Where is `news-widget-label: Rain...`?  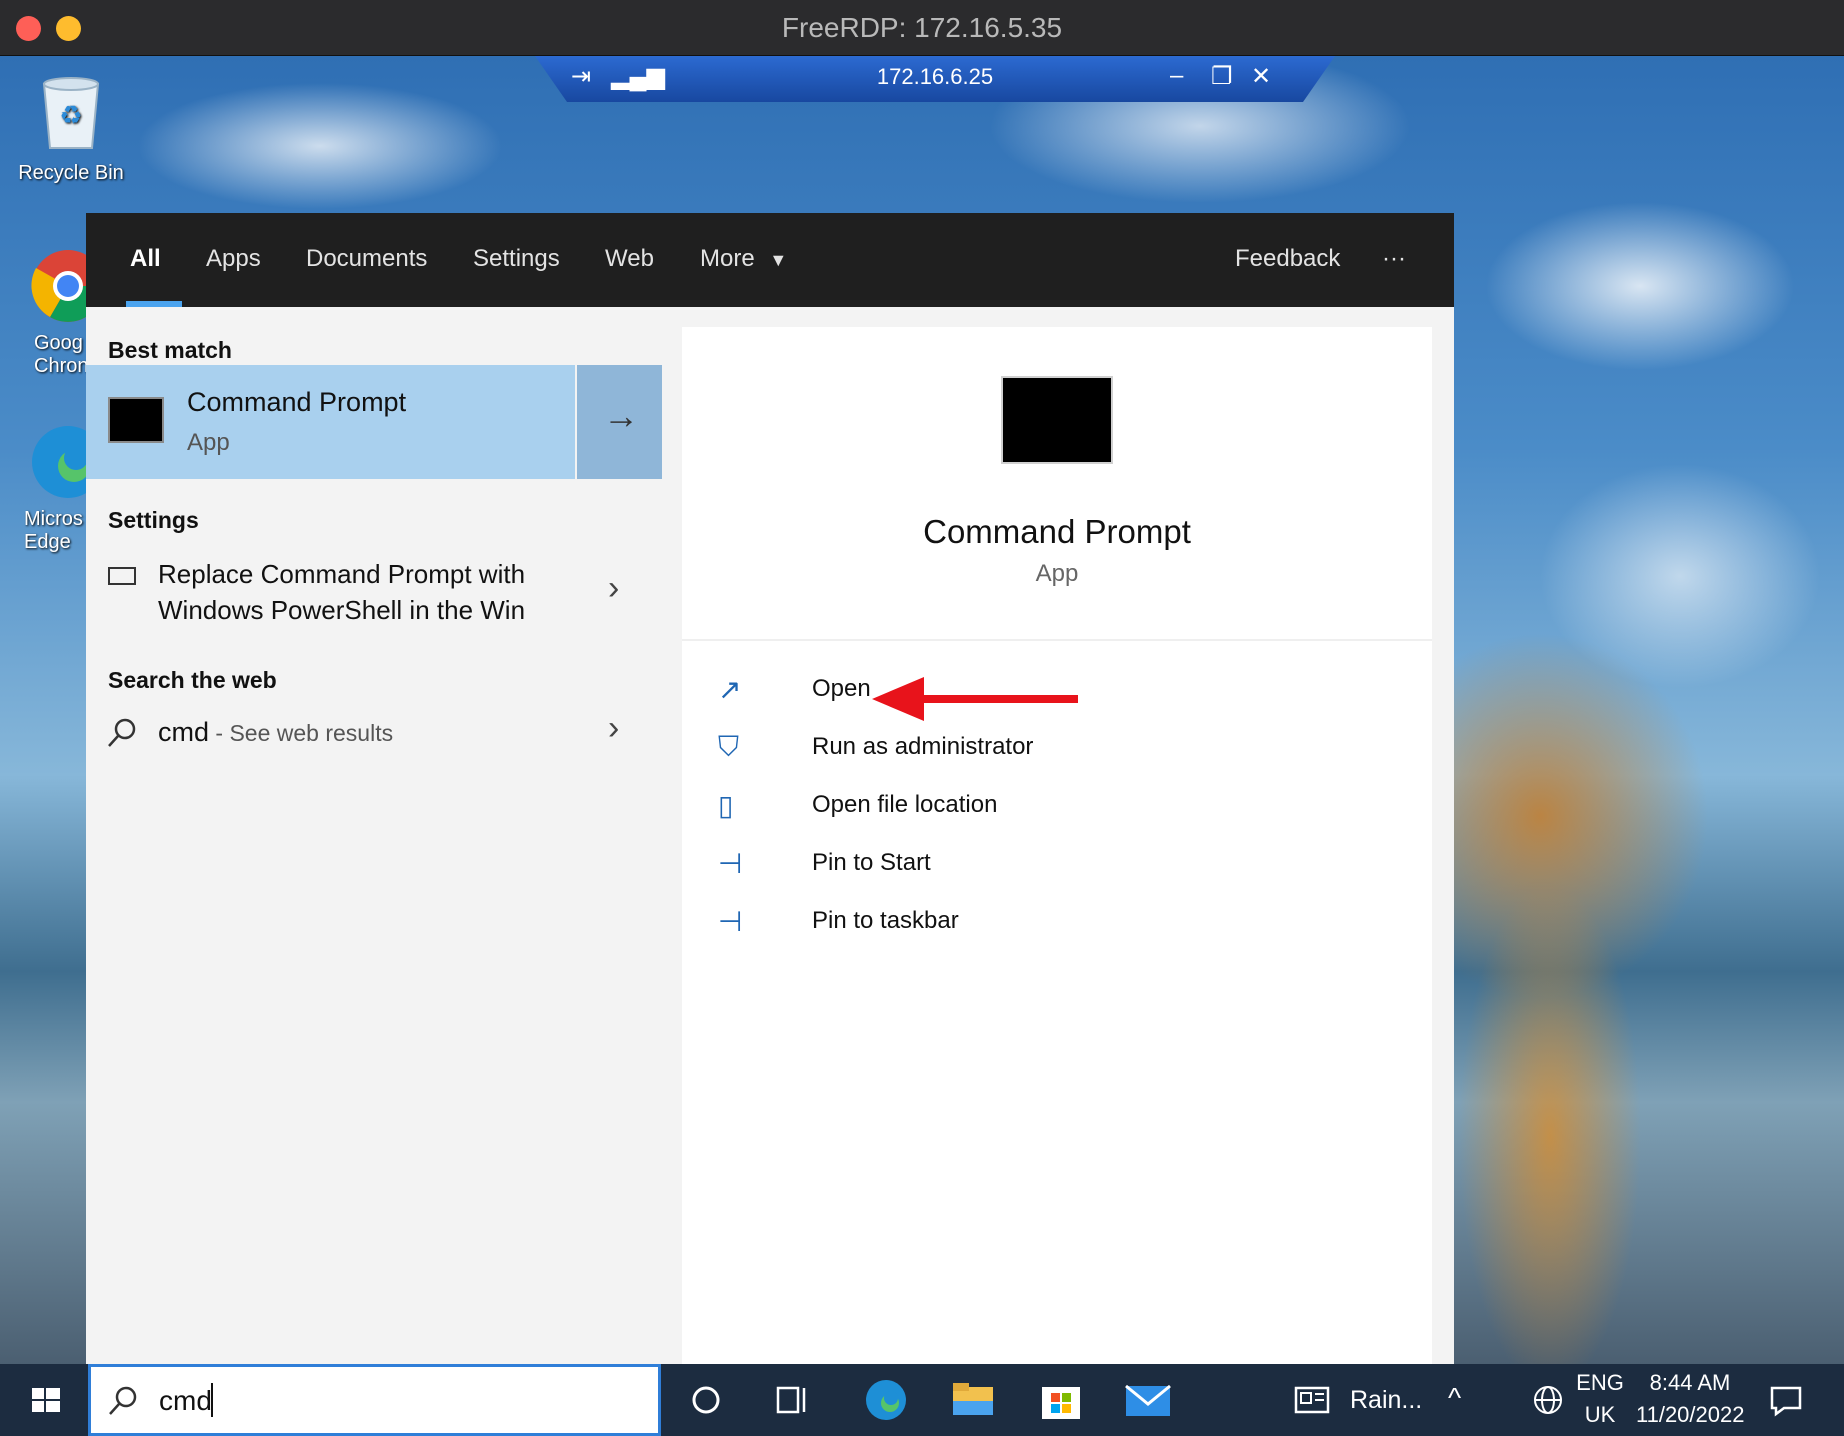
news-widget-label: Rain... is located at coordinates (1386, 1400).